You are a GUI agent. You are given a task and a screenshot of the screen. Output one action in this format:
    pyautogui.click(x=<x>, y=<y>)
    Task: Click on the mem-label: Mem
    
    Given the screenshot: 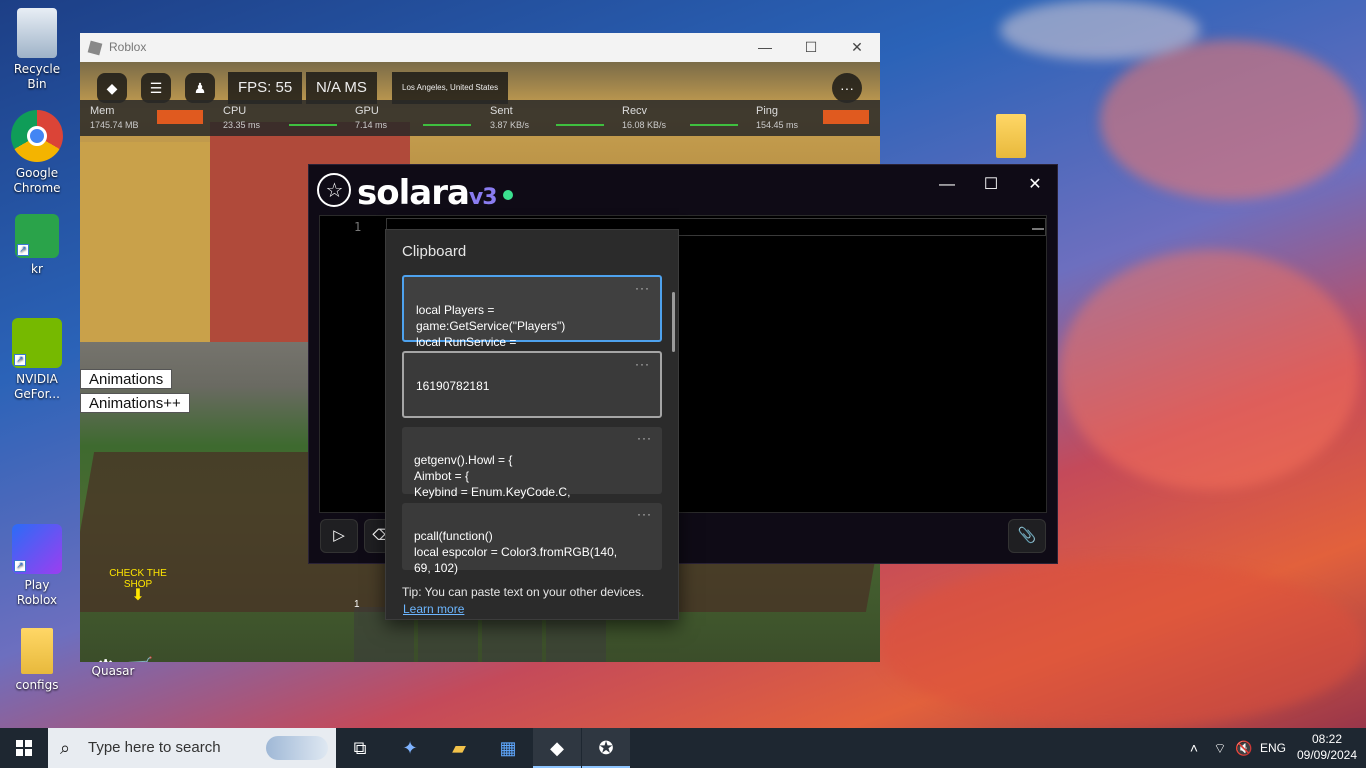 What is the action you would take?
    pyautogui.click(x=102, y=111)
    